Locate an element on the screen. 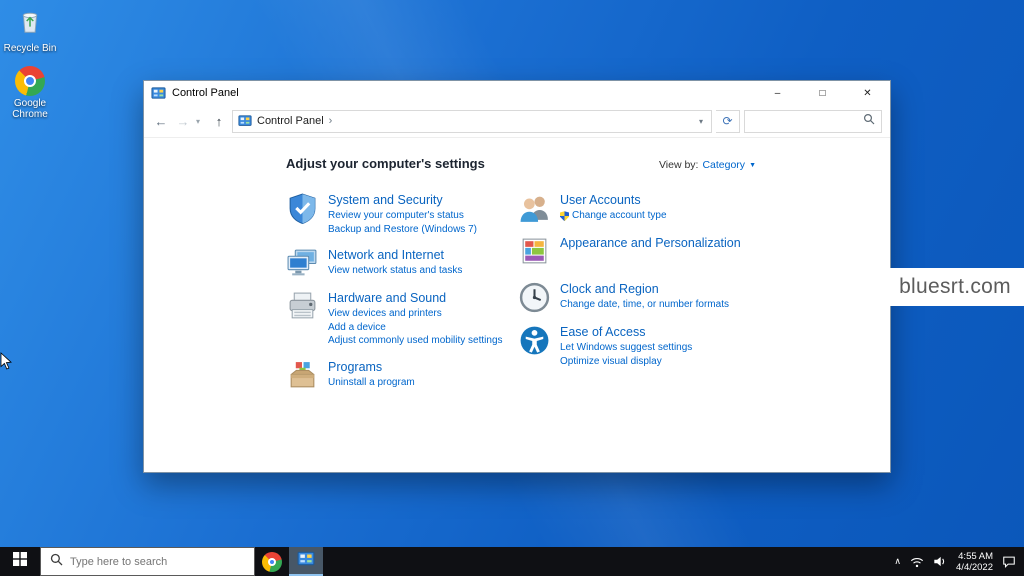 The height and width of the screenshot is (576, 1024). desktop-icon-recycle-bin: Recycle Bin is located at coordinates (30, 30).